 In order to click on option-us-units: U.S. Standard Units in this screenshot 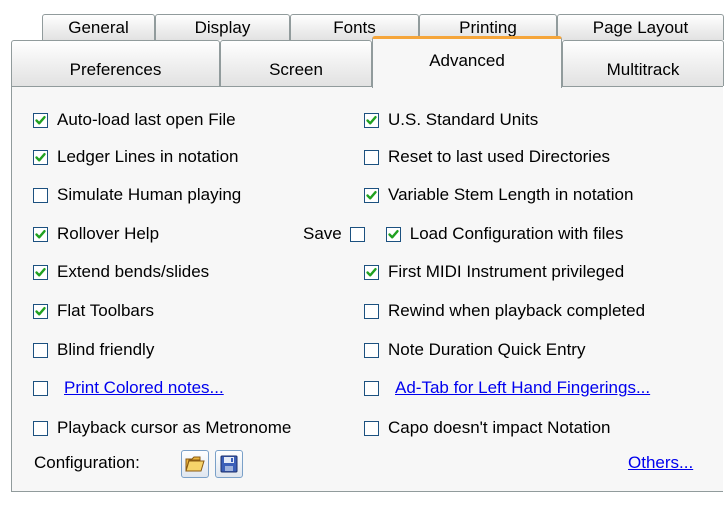, I will do `click(451, 120)`.